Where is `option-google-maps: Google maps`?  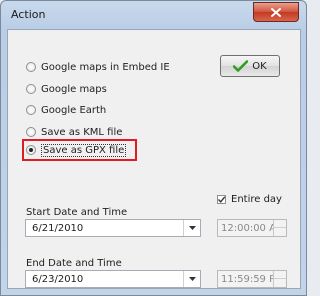
option-google-maps: Google maps is located at coordinates (66, 89).